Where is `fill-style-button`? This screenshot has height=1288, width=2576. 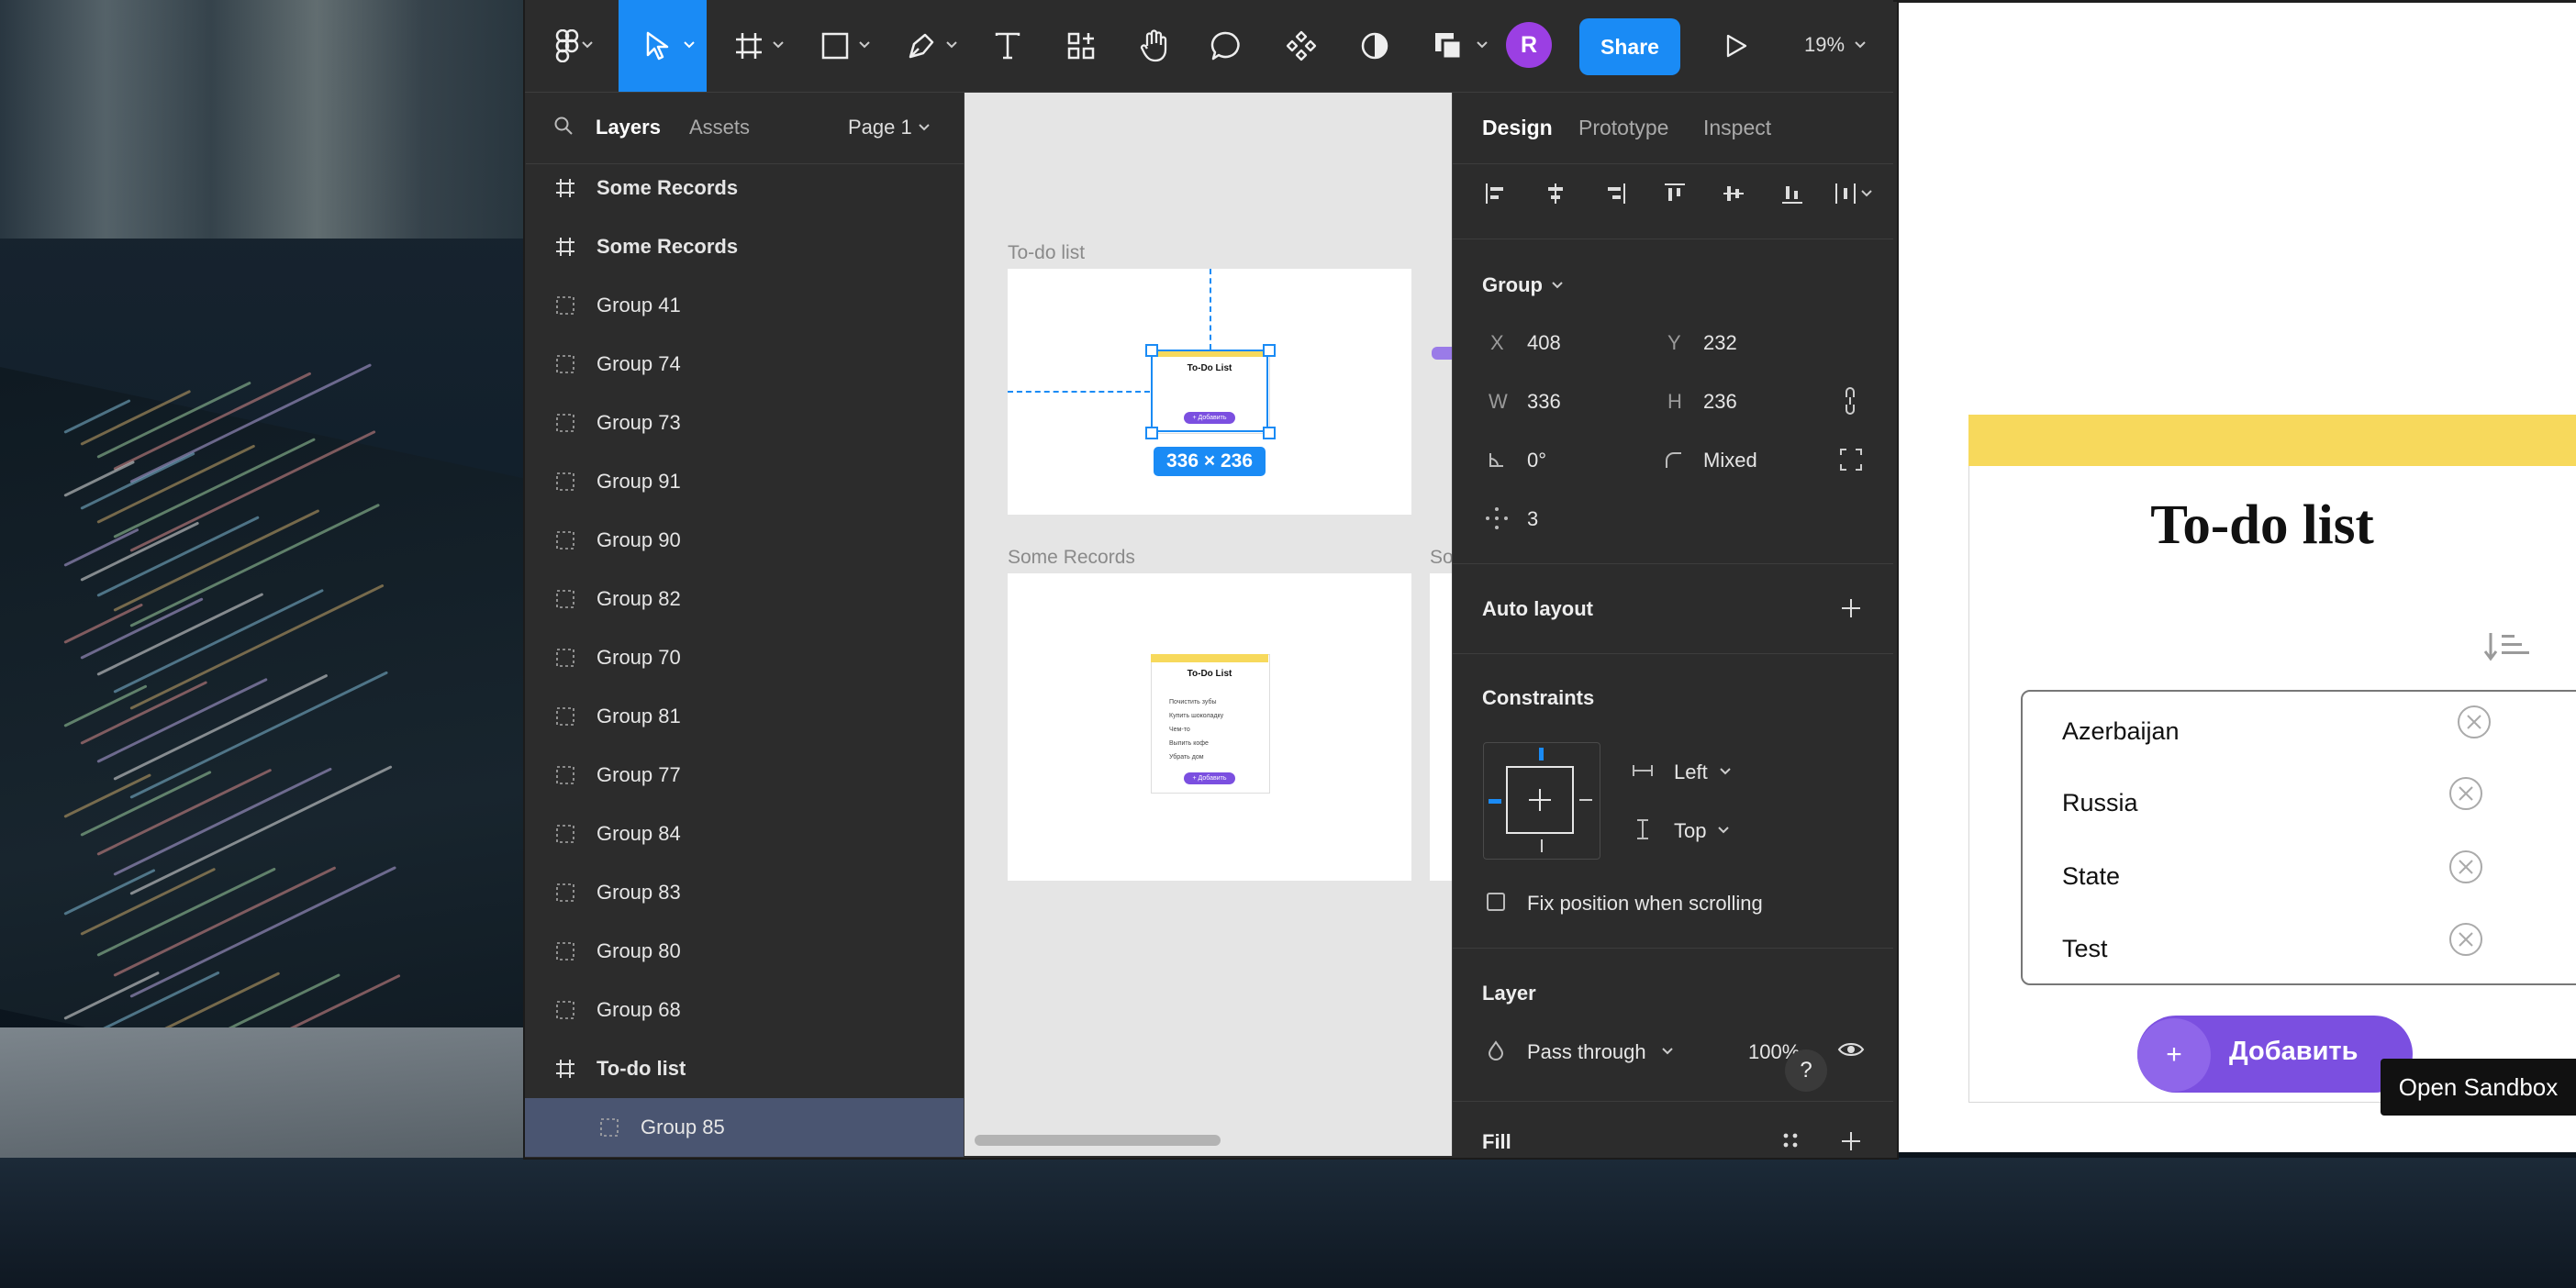 fill-style-button is located at coordinates (1448, 46).